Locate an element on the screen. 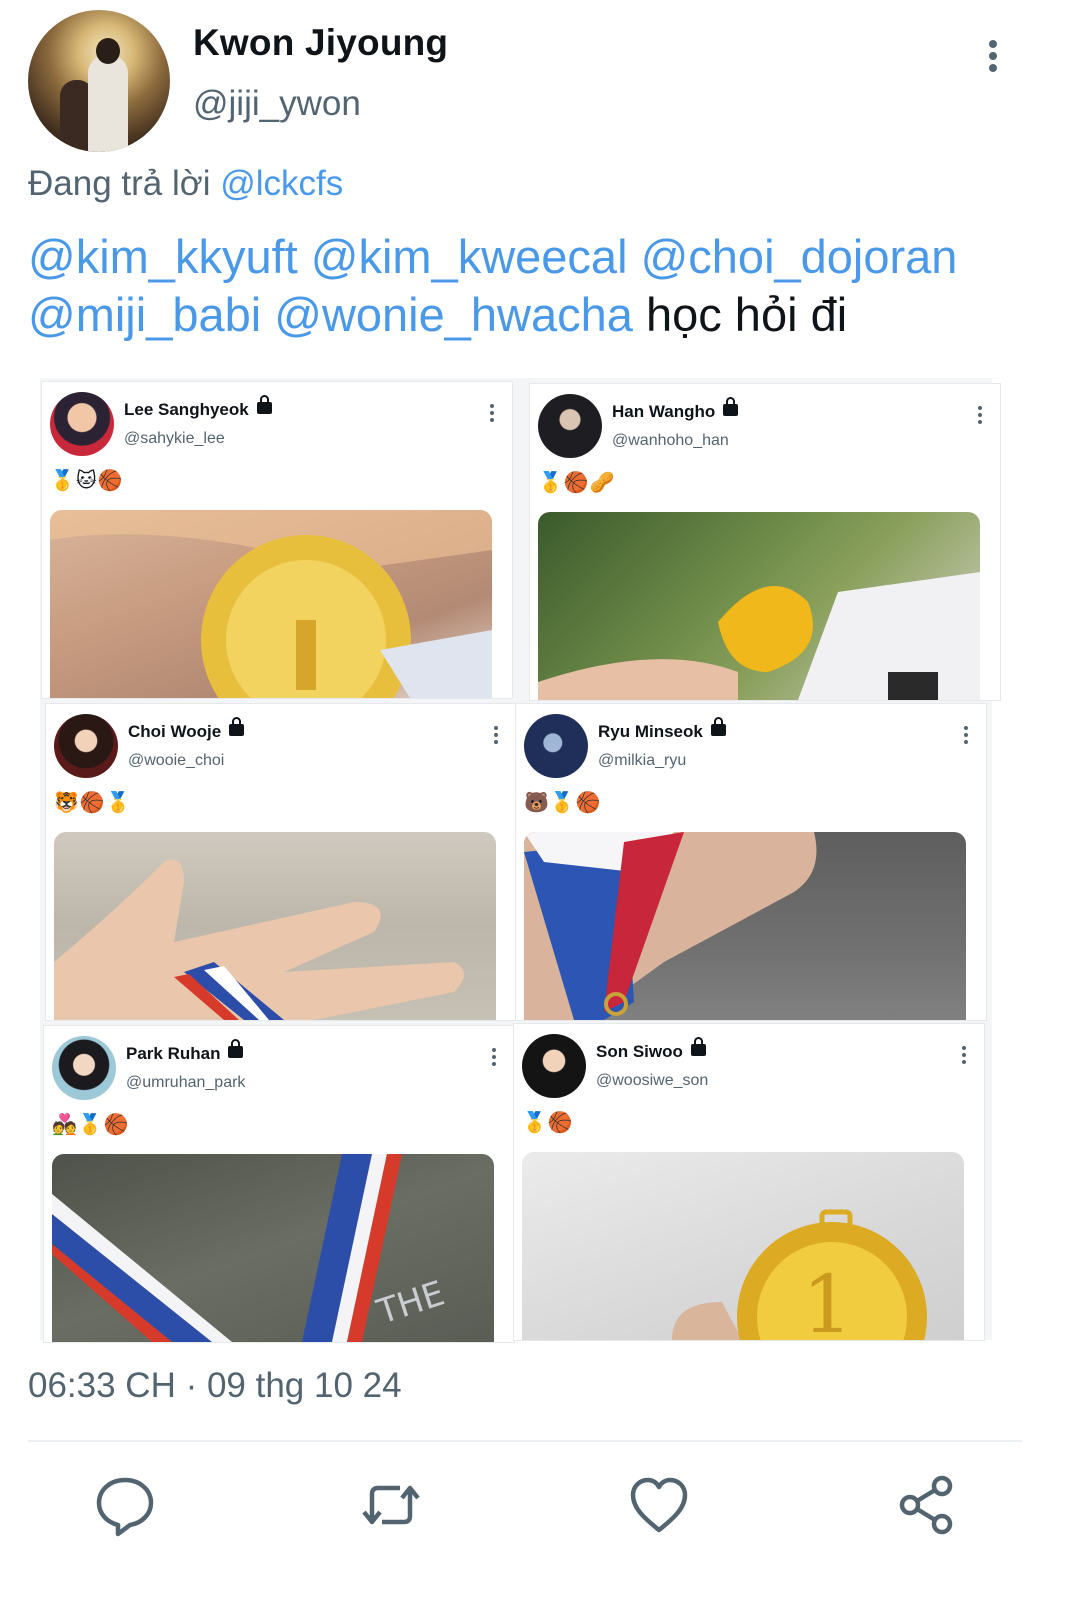 The width and height of the screenshot is (1080, 1613). replying-to-label: Đang trả lời is located at coordinates (119, 183).